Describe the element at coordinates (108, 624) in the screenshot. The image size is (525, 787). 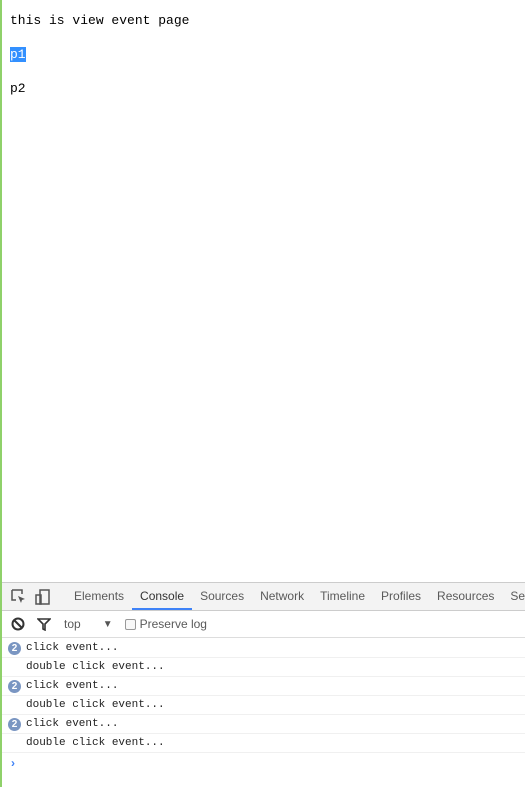
I see `chevron-down-icon: ▼` at that location.